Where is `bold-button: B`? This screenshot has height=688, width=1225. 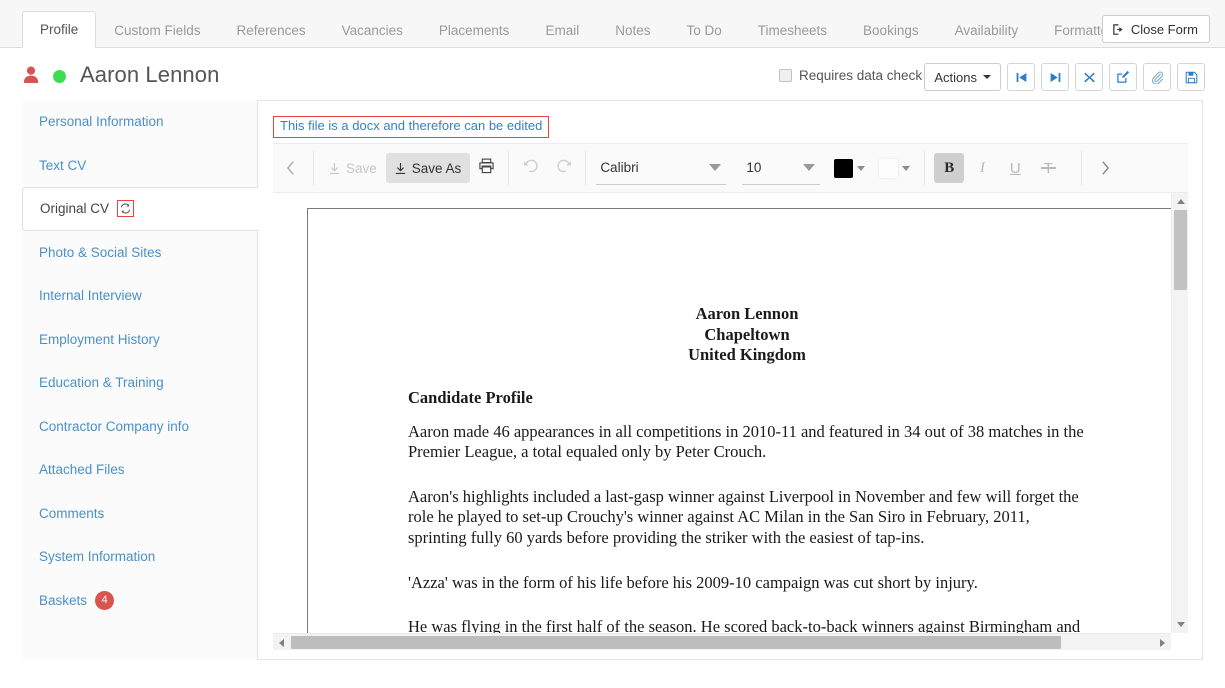
bold-button: B is located at coordinates (949, 168).